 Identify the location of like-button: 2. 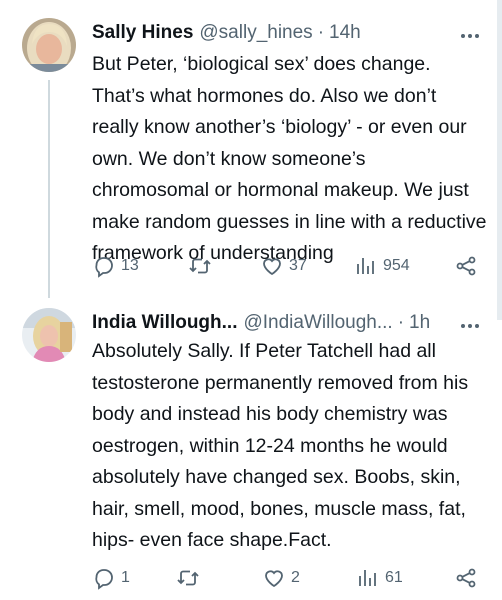
(281, 578).